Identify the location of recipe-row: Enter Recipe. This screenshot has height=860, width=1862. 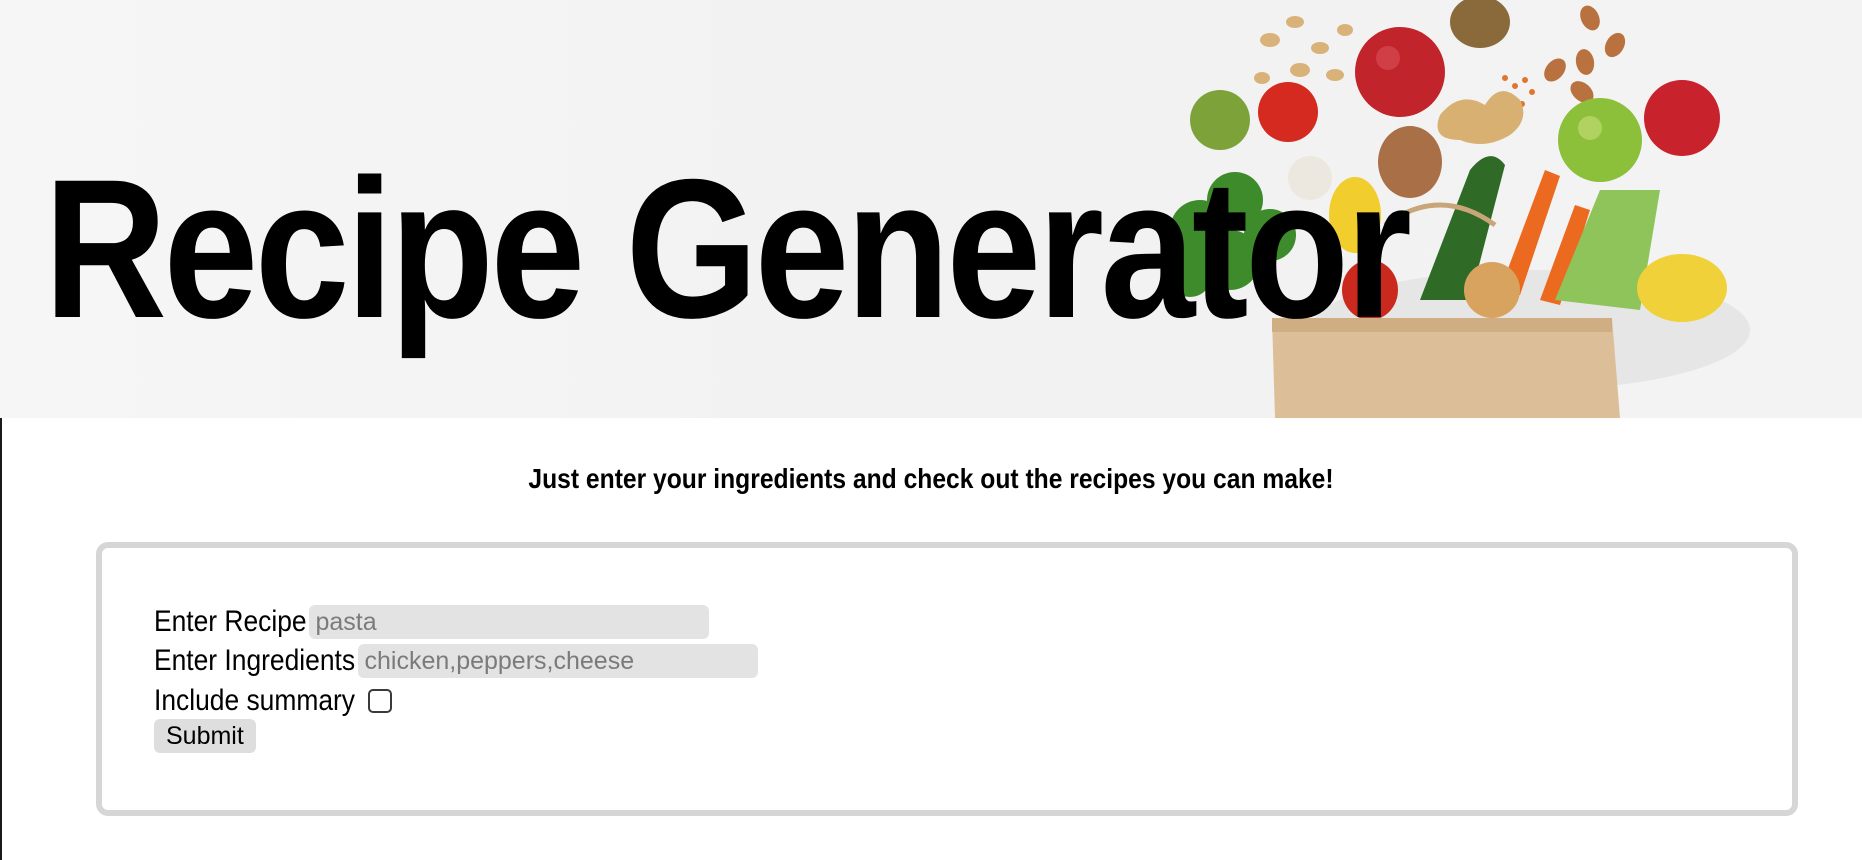
(432, 622).